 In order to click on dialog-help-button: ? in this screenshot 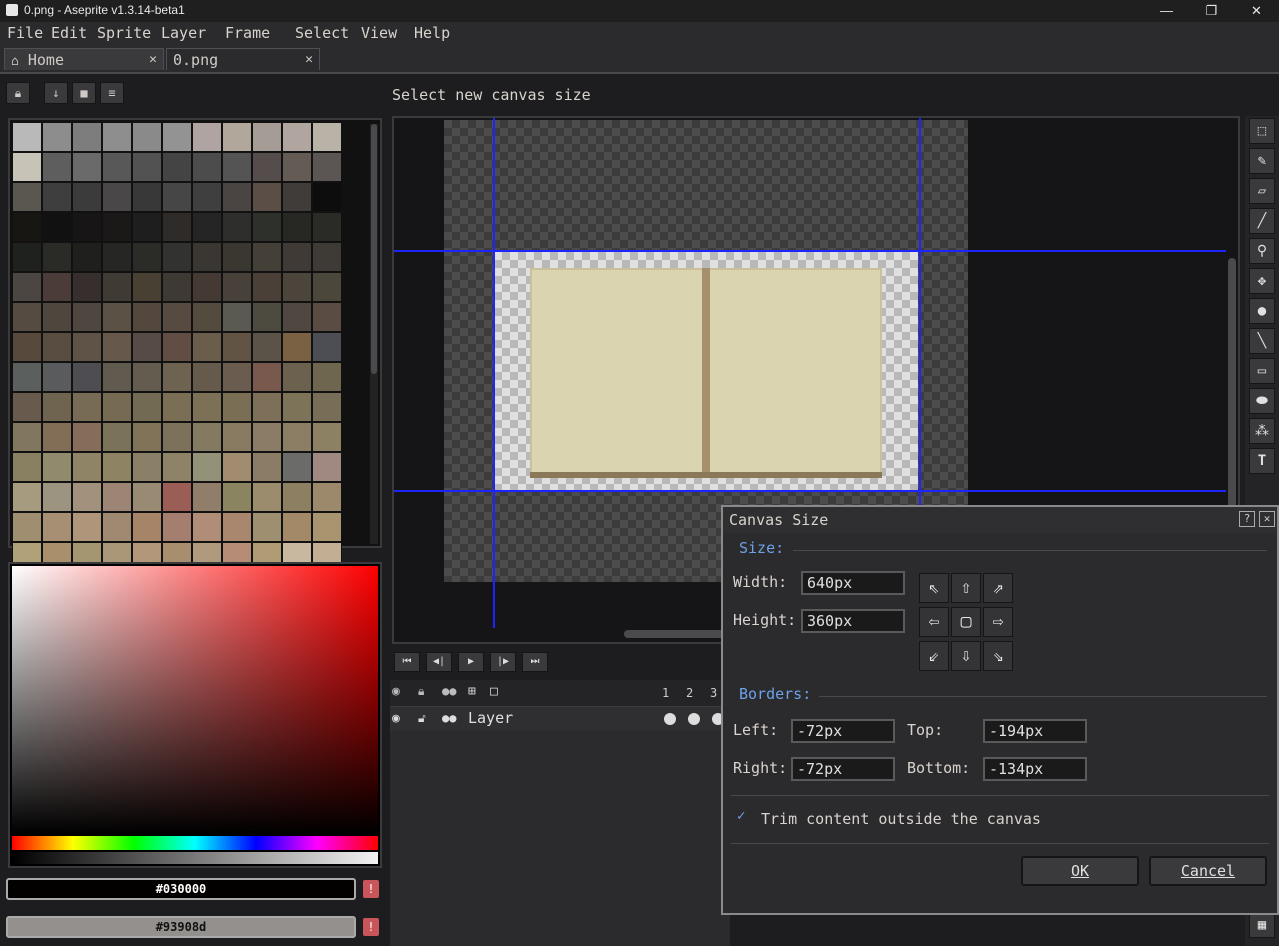, I will do `click(1247, 519)`.